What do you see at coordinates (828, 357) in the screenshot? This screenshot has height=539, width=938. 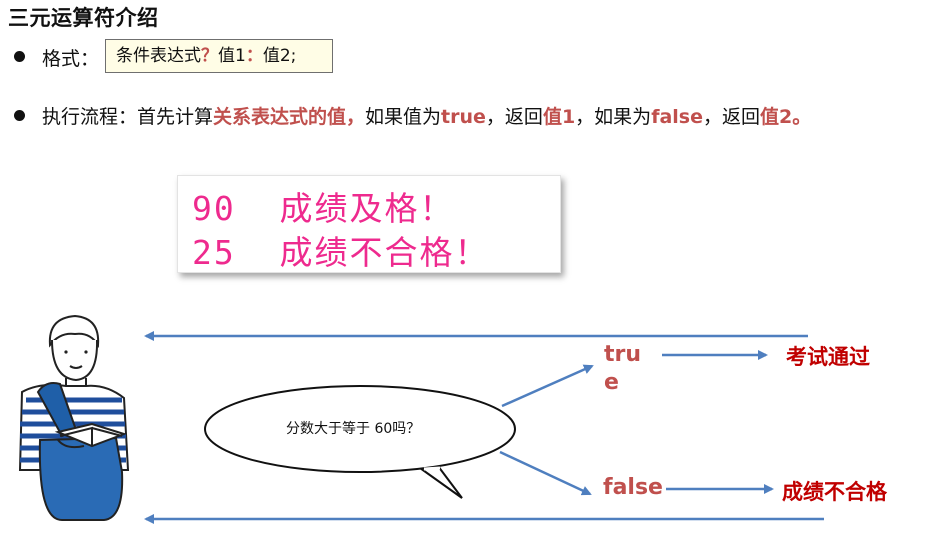 I see `true-result-text: 考试通过` at bounding box center [828, 357].